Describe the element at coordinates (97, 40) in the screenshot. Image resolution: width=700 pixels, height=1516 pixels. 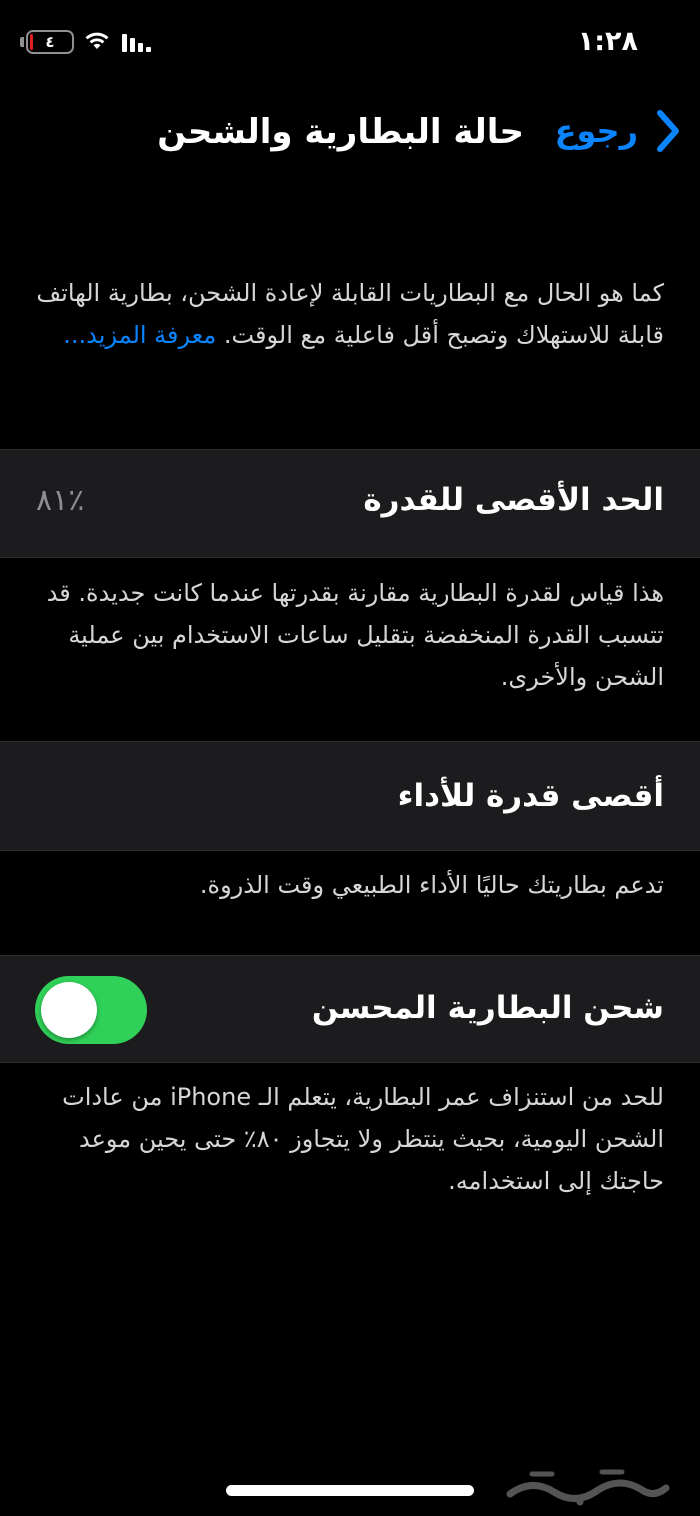
I see `wifi-icon` at that location.